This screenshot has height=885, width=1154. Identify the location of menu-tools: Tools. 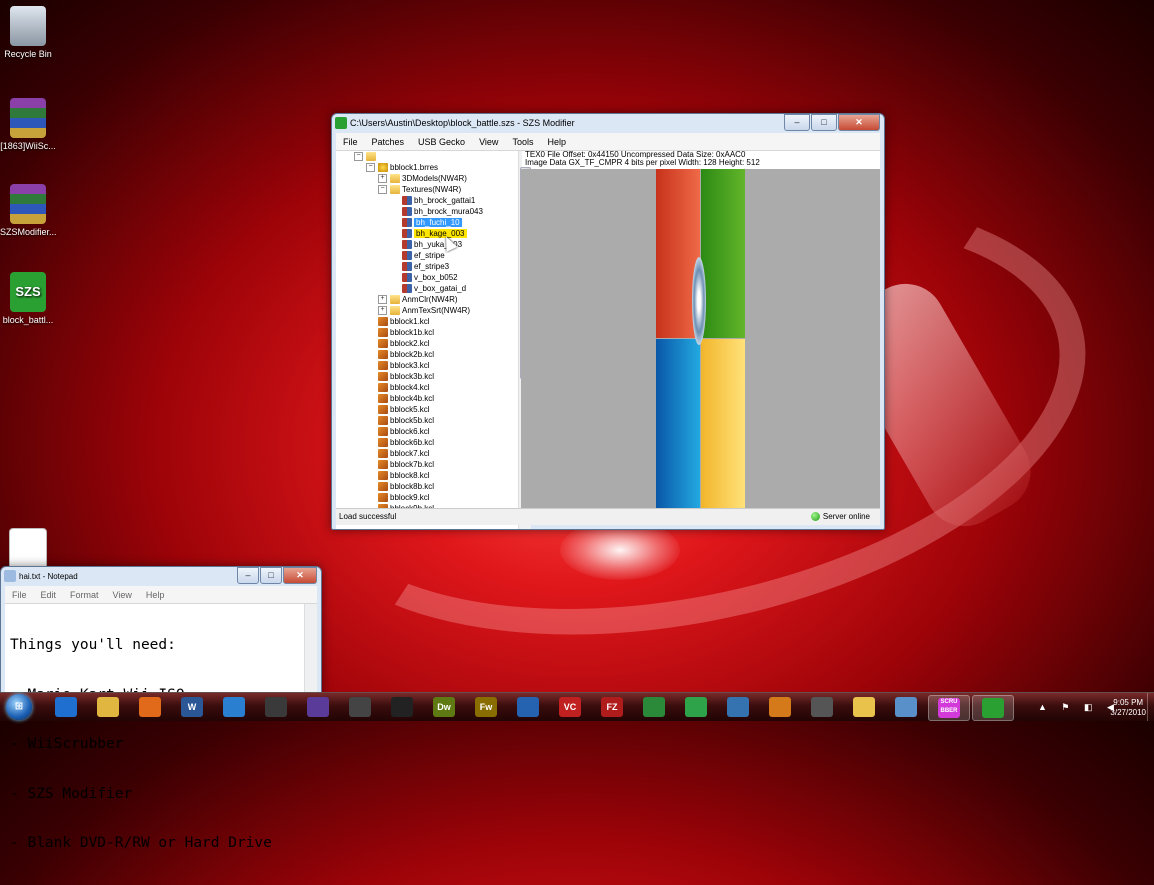
(522, 142).